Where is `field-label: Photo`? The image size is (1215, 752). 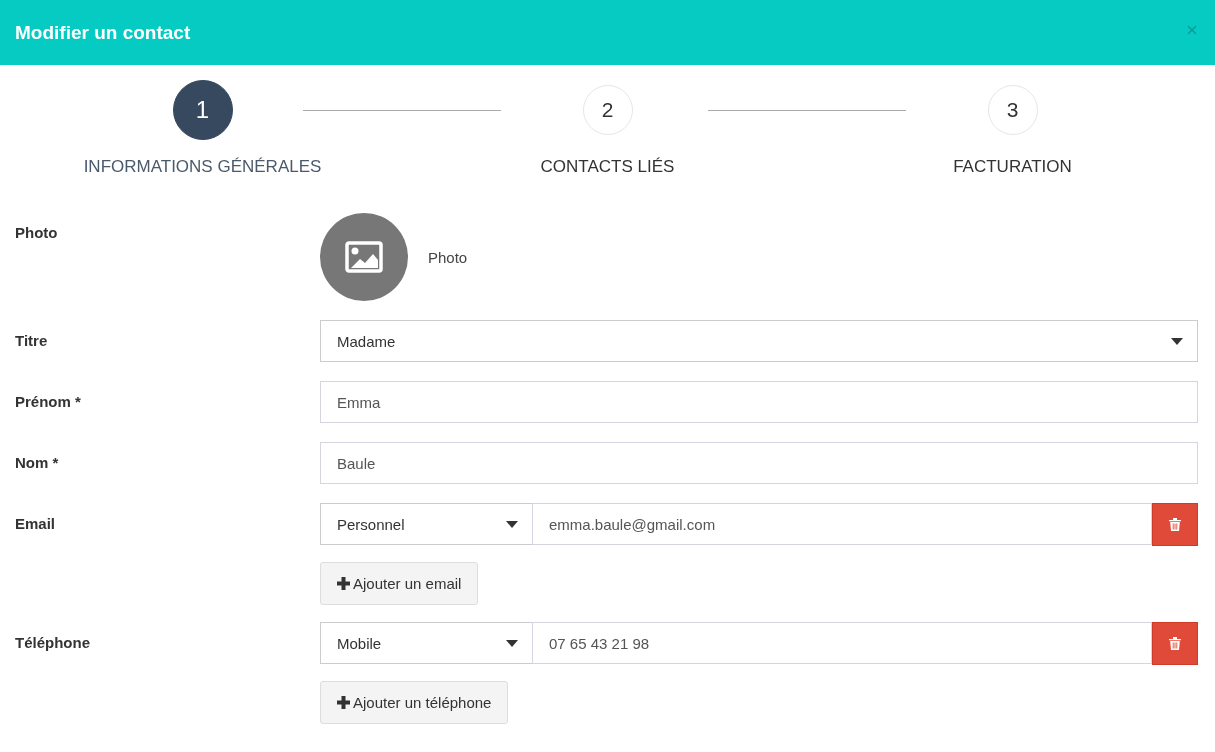
field-label: Photo is located at coordinates (36, 232).